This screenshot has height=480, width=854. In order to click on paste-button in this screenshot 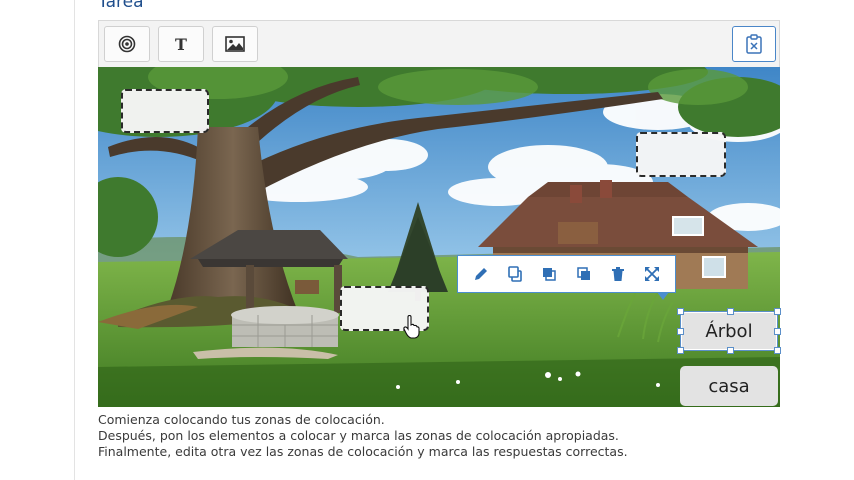, I will do `click(754, 44)`.